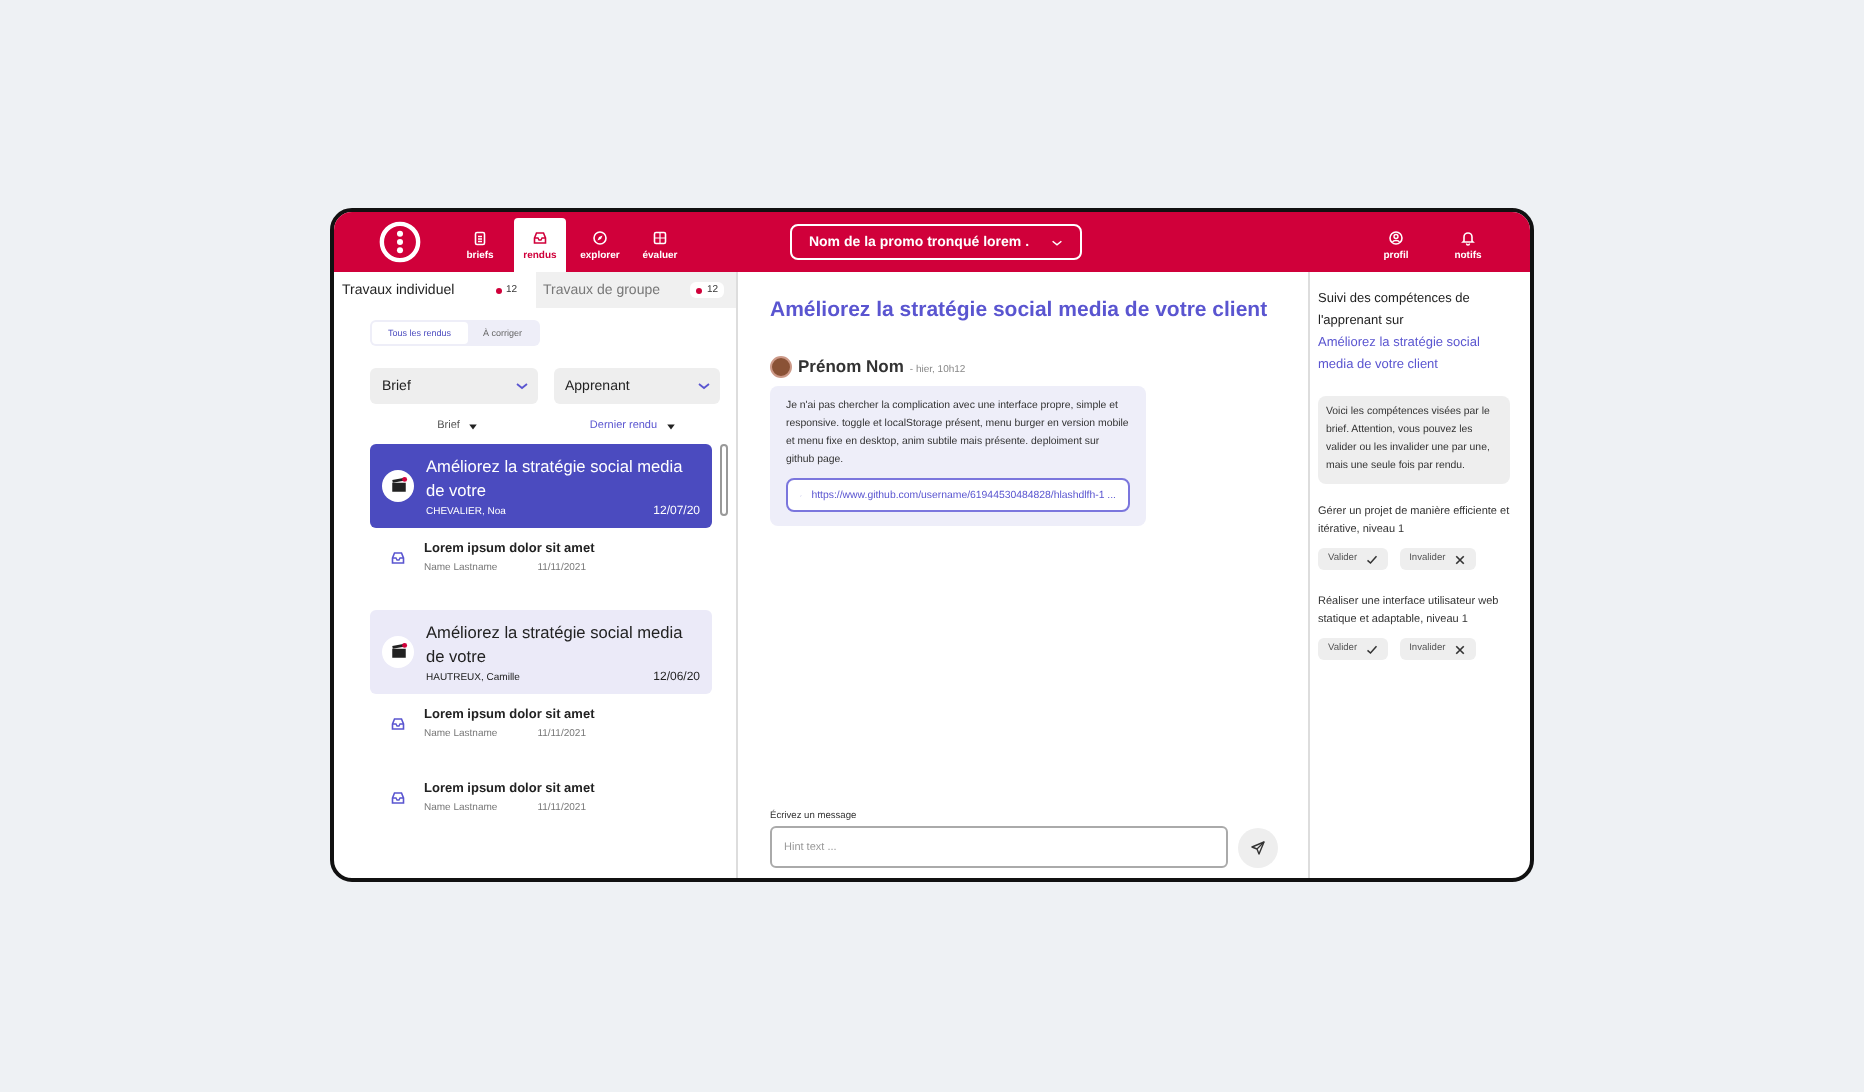  Describe the element at coordinates (660, 237) in the screenshot. I see `grid-icon` at that location.